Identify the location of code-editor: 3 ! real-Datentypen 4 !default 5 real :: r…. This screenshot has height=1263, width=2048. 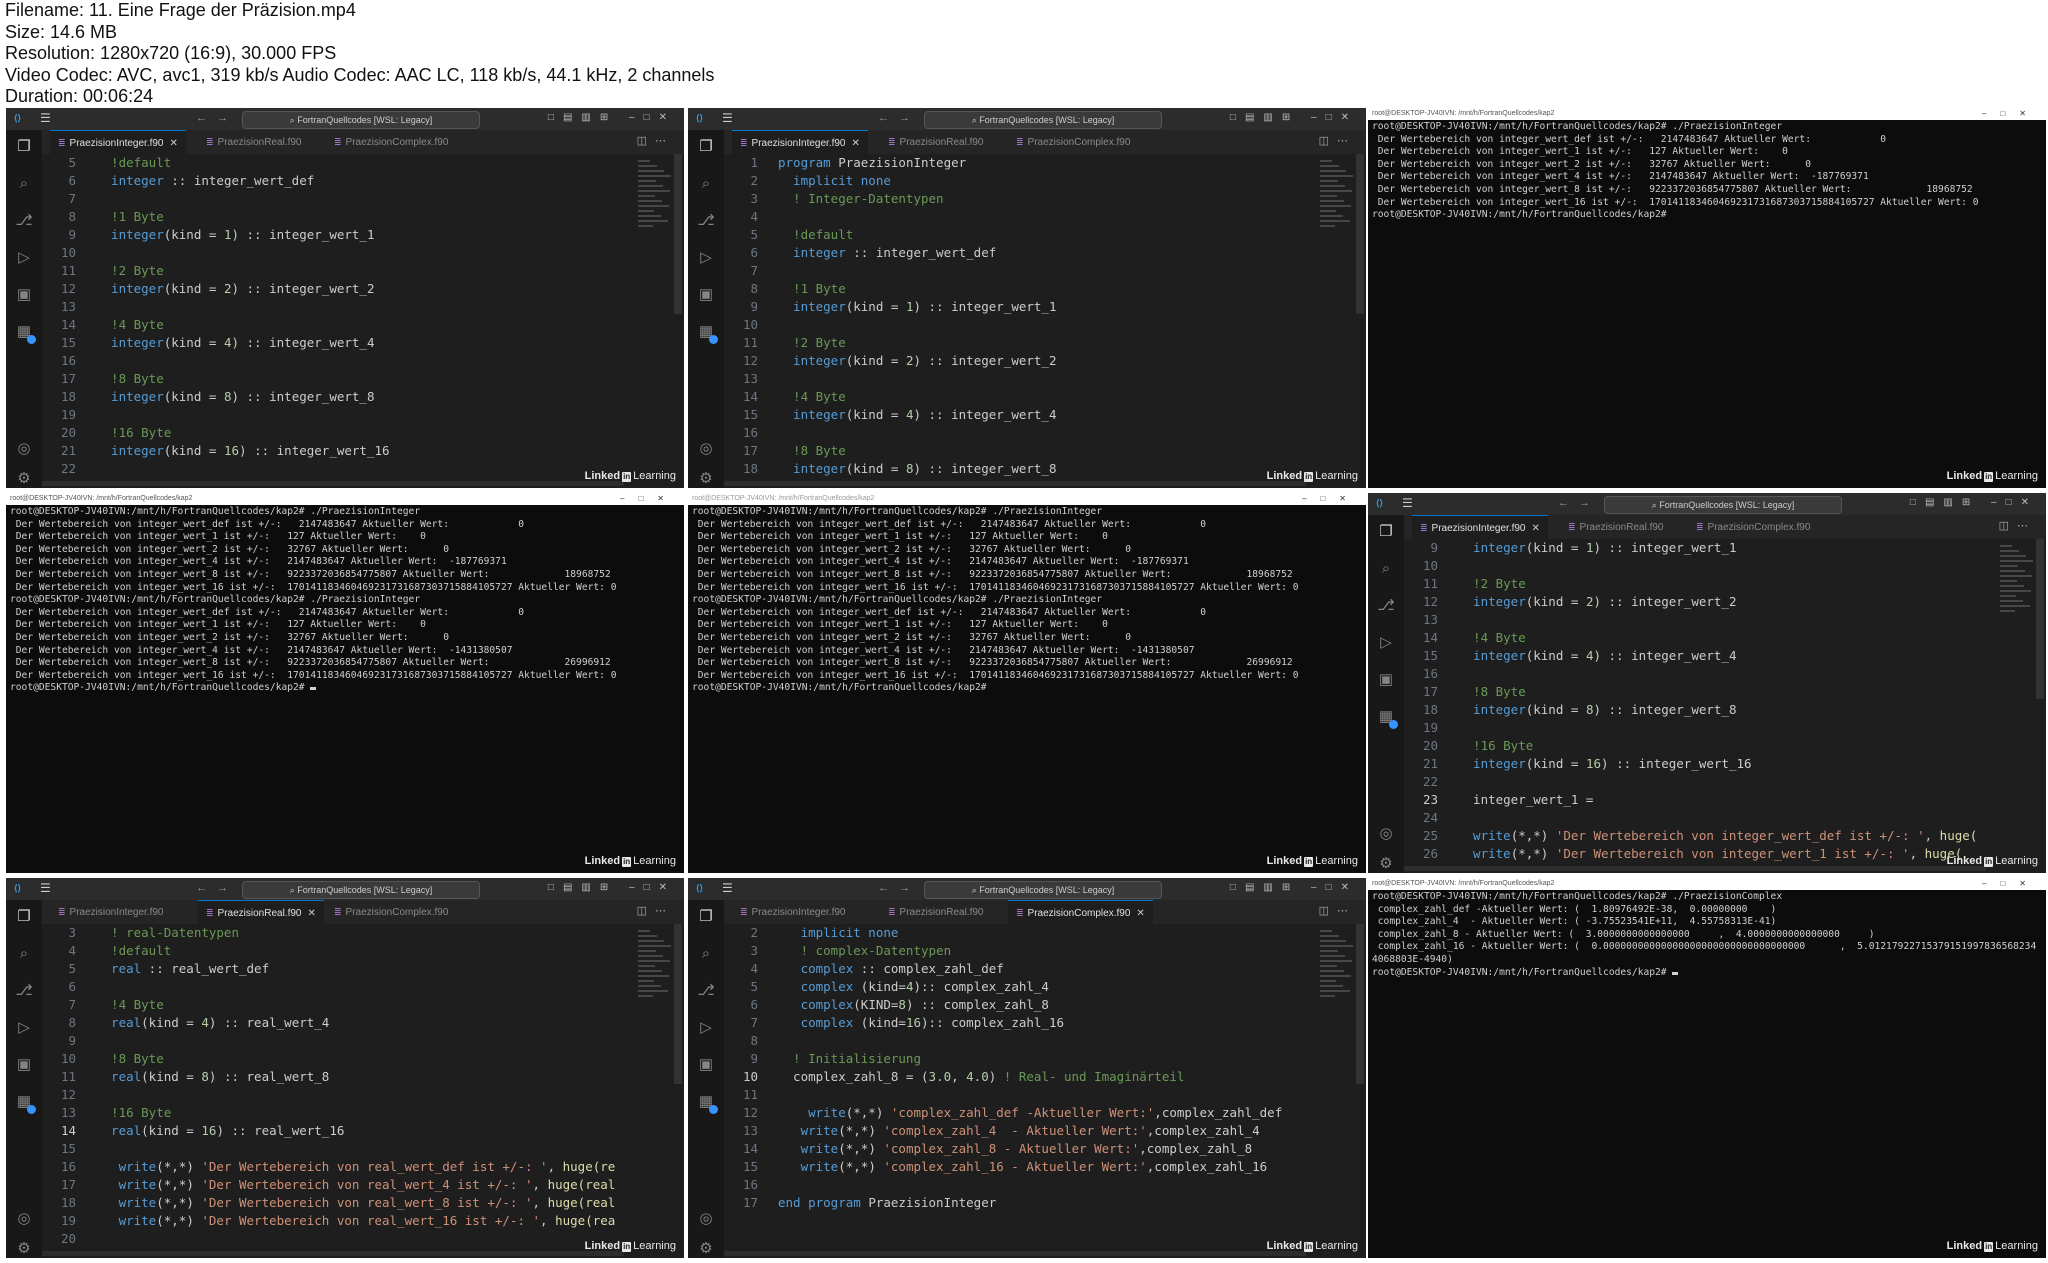
(358, 1091).